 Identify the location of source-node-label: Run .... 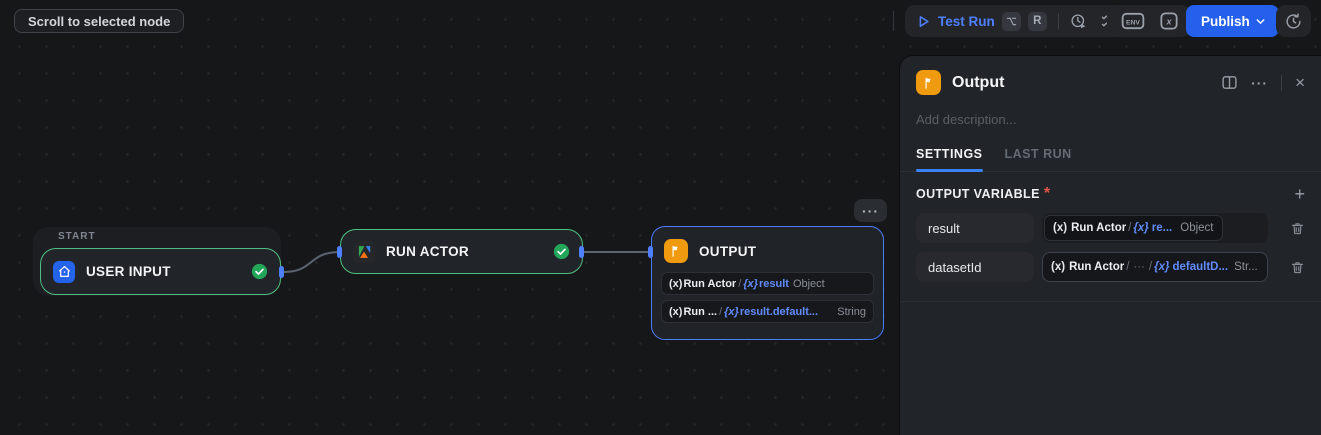
(700, 311).